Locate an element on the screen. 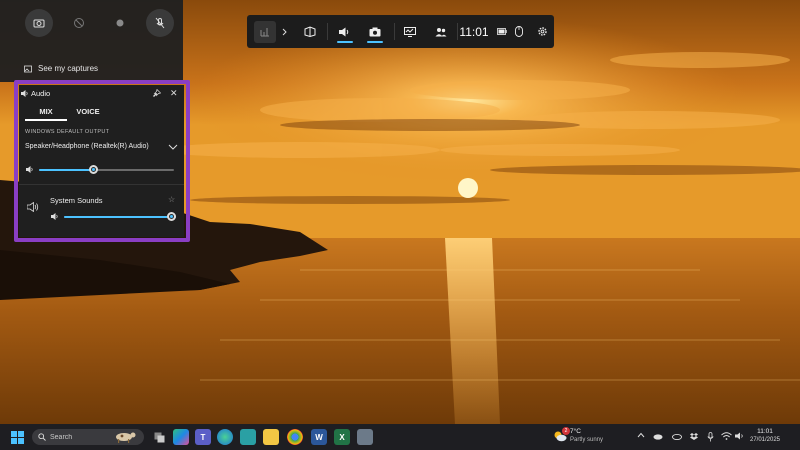 The height and width of the screenshot is (450, 800). task-view-button is located at coordinates (159, 437).